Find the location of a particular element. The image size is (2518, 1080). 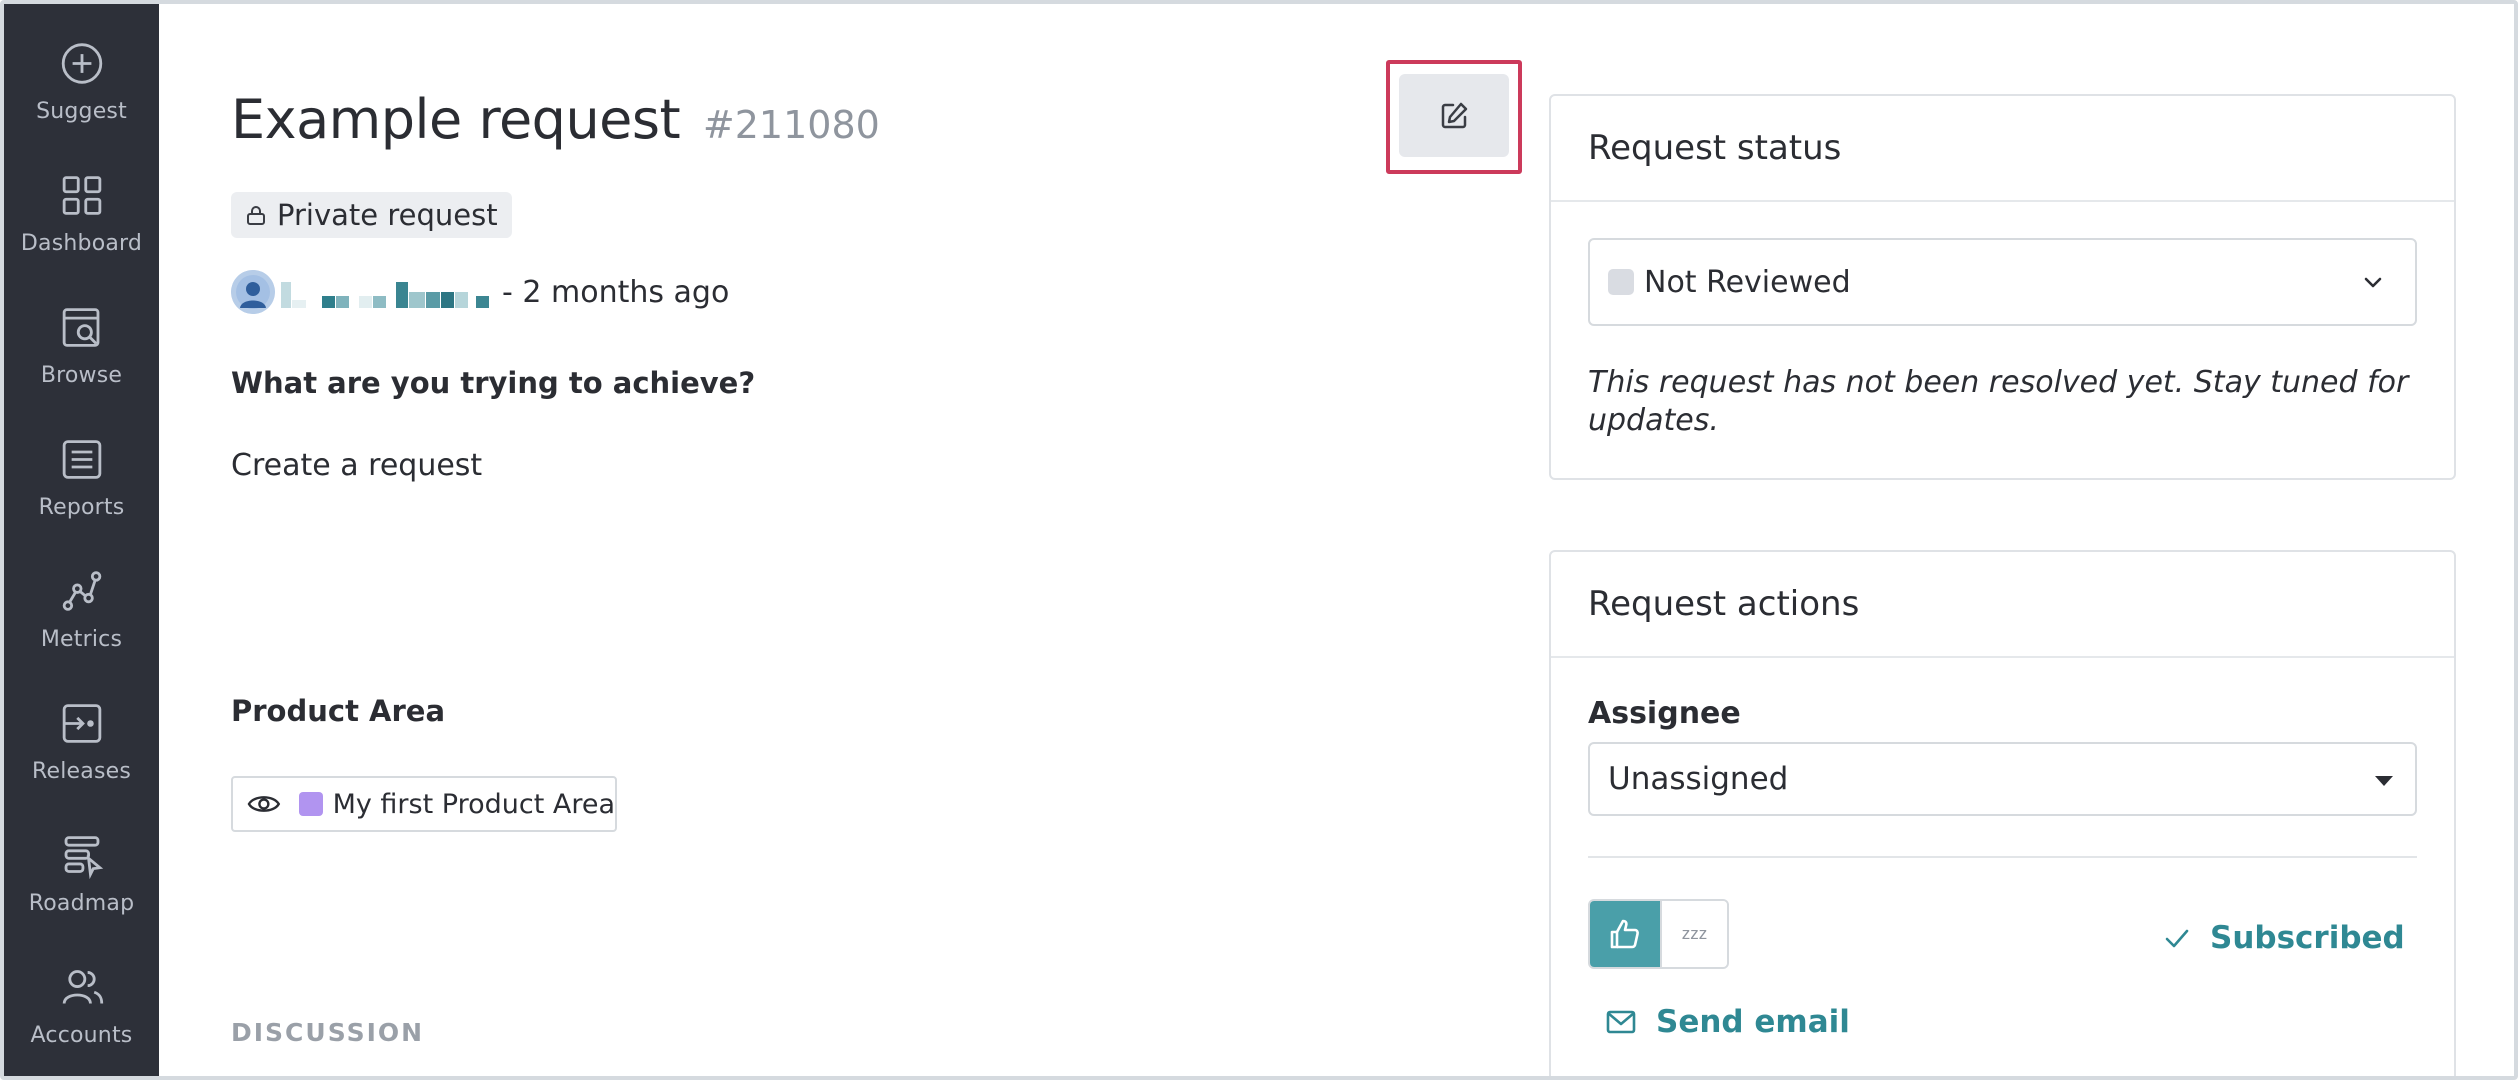

question-answer: Create a request is located at coordinates (357, 465).